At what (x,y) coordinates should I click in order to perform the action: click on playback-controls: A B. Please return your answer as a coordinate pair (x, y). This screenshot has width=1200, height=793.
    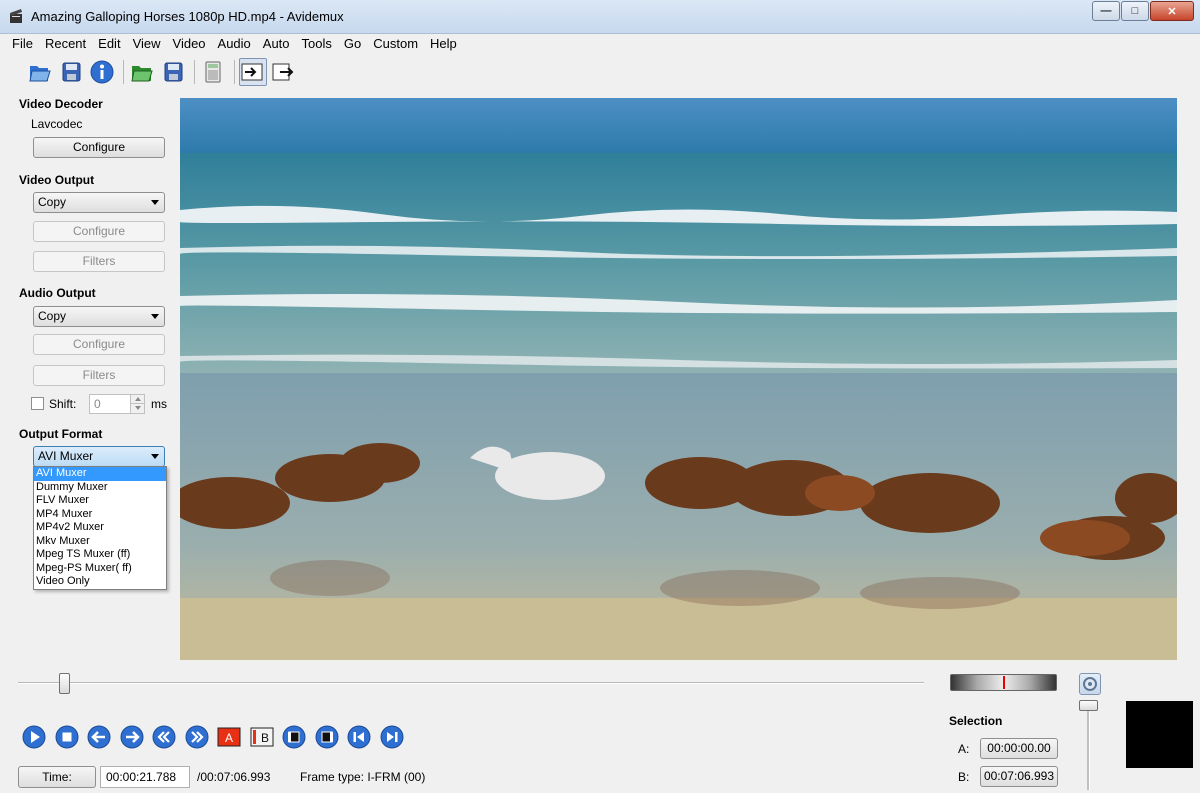
    Looking at the image, I should click on (217, 737).